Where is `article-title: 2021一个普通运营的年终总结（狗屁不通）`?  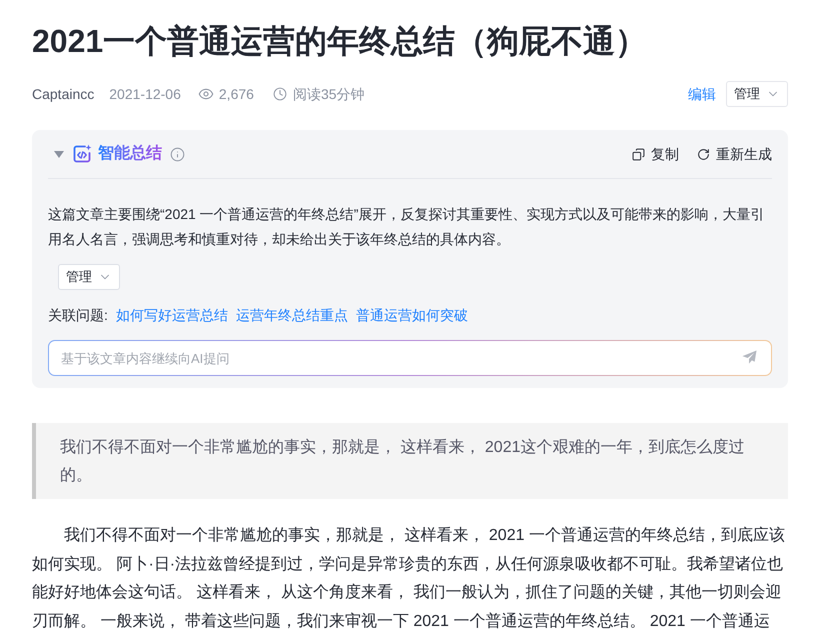 article-title: 2021一个普通运营的年终总结（狗屁不通） is located at coordinates (340, 41).